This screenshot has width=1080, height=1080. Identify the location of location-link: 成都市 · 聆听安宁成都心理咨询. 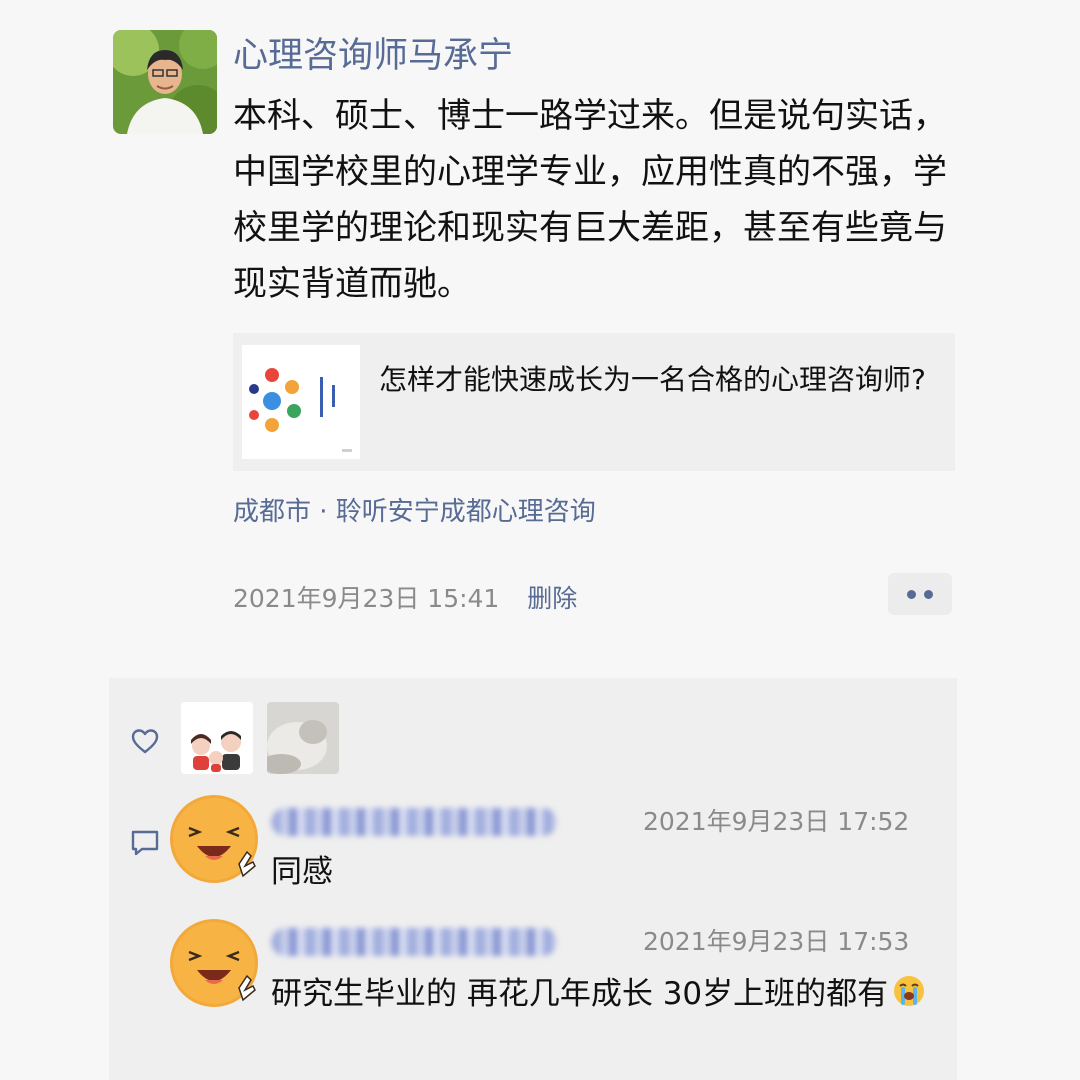
(414, 512).